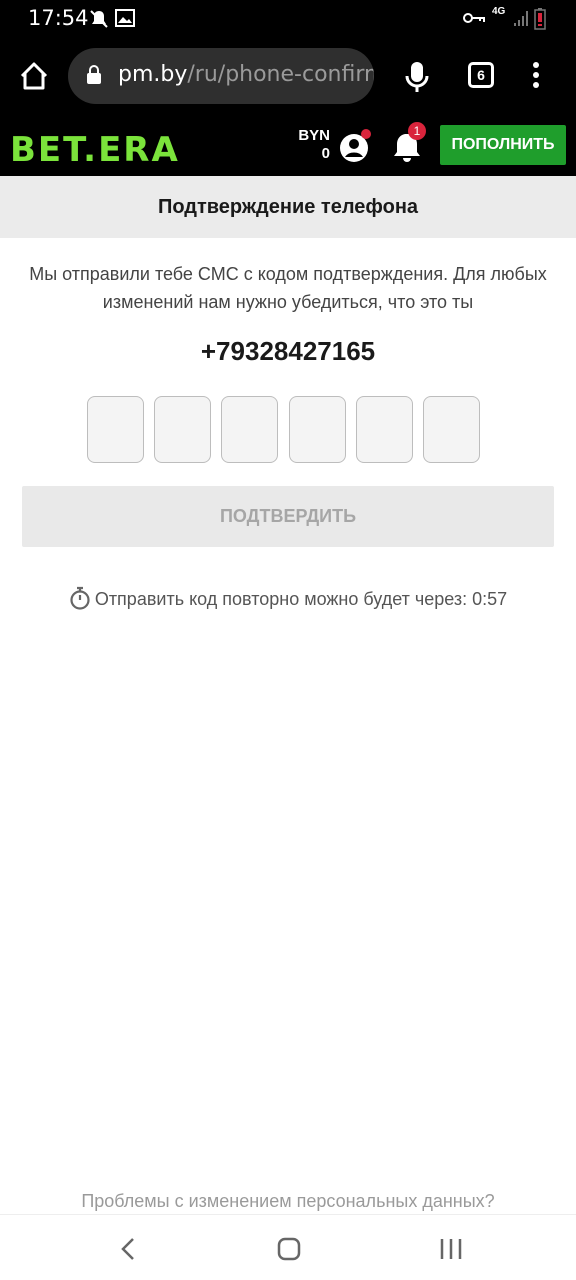  I want to click on signal-icon, so click(521, 20).